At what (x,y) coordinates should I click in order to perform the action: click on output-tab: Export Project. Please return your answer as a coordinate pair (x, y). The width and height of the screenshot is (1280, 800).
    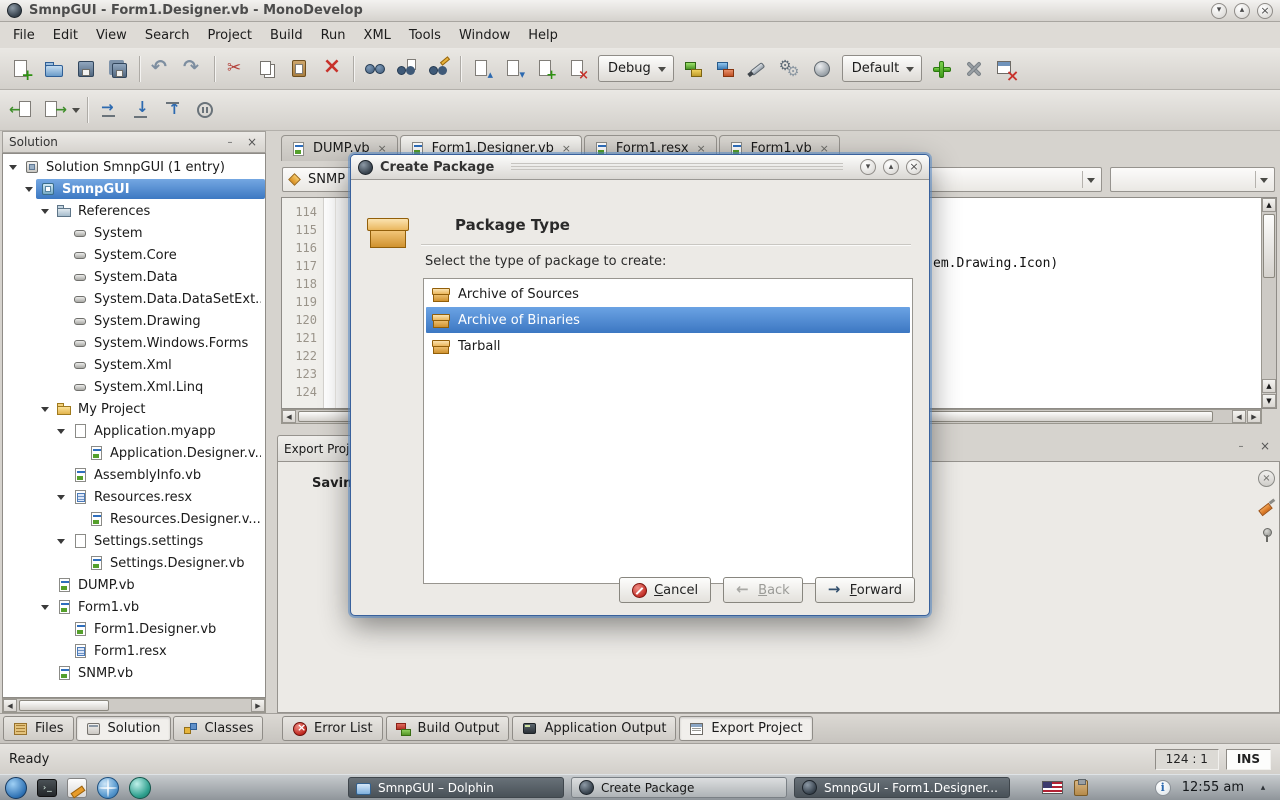
    Looking at the image, I should click on (746, 728).